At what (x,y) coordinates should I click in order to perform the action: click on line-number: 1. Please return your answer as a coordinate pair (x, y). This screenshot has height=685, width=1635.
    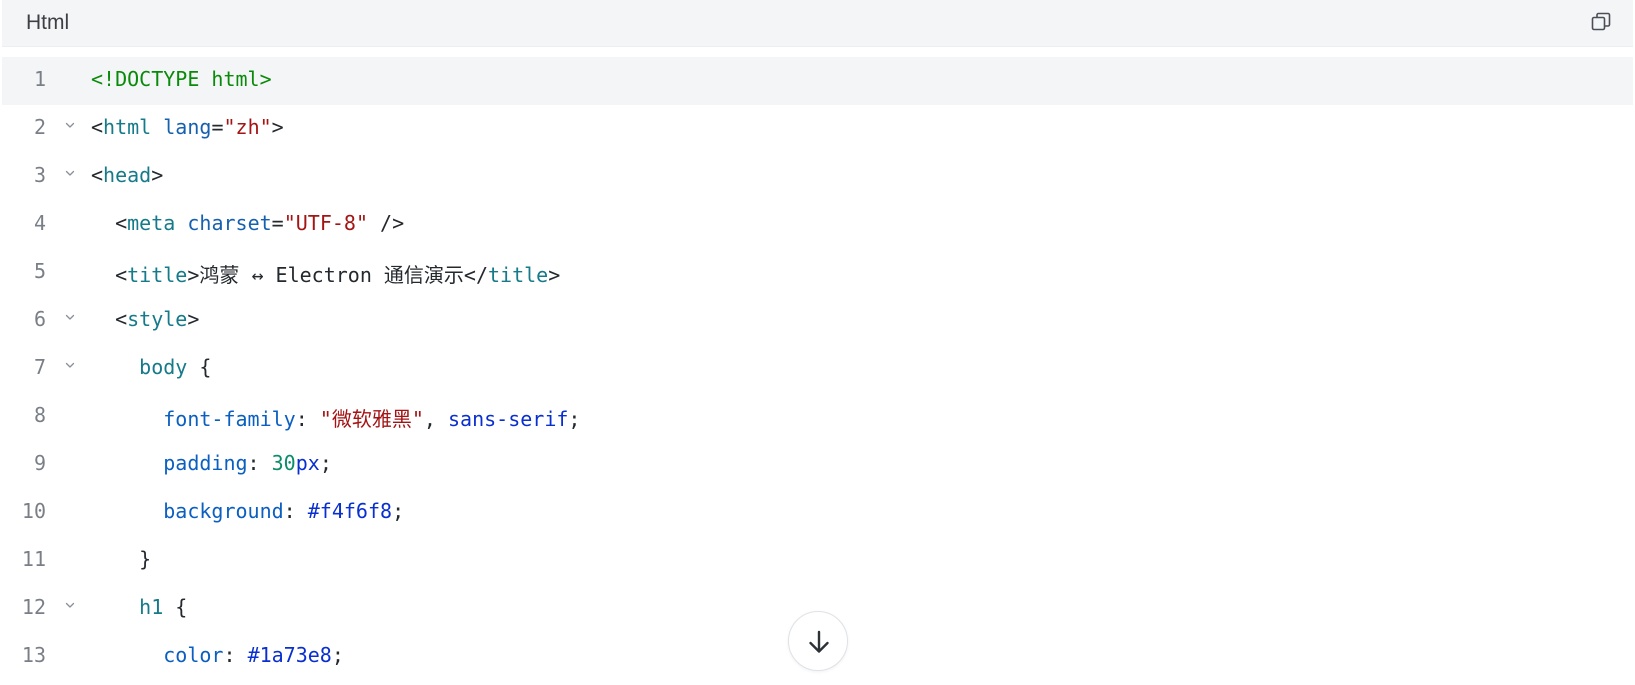
    Looking at the image, I should click on (39, 79).